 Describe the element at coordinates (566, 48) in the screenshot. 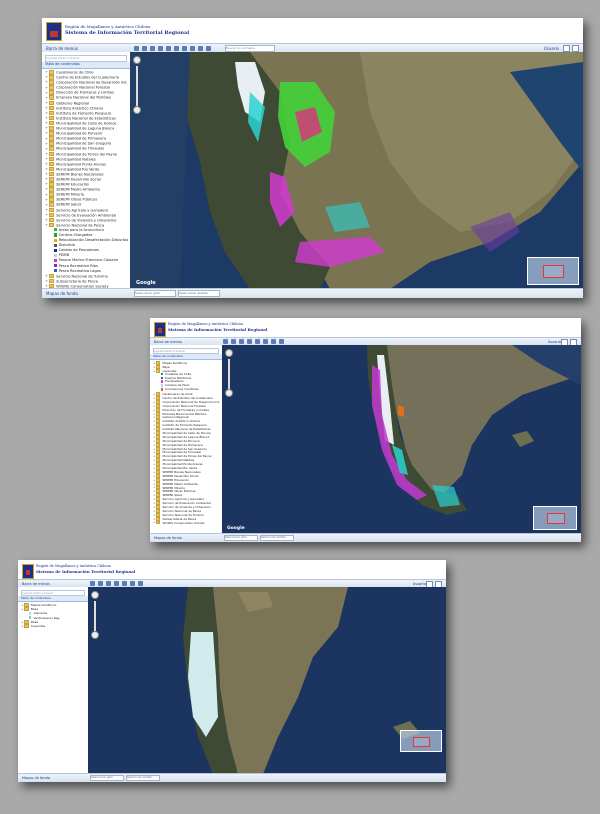

I see `minimize-icon` at that location.